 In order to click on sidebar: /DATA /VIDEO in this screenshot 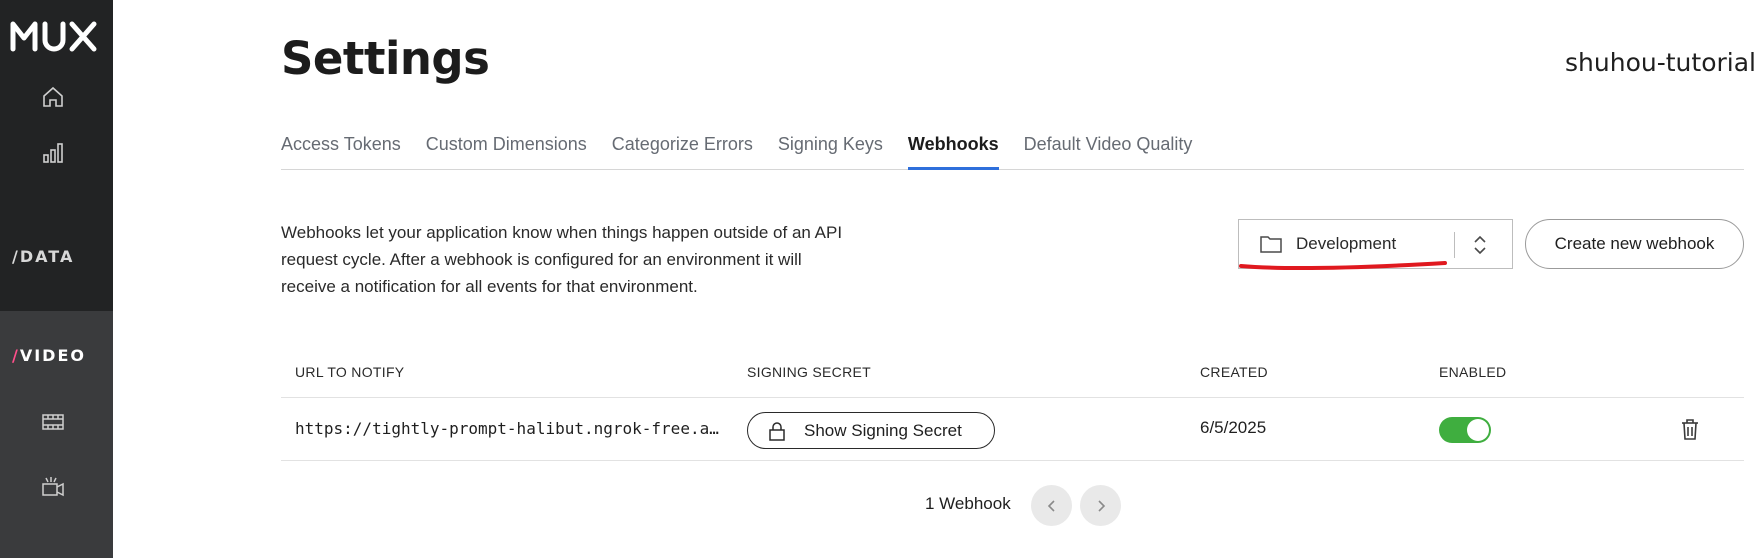, I will do `click(56, 279)`.